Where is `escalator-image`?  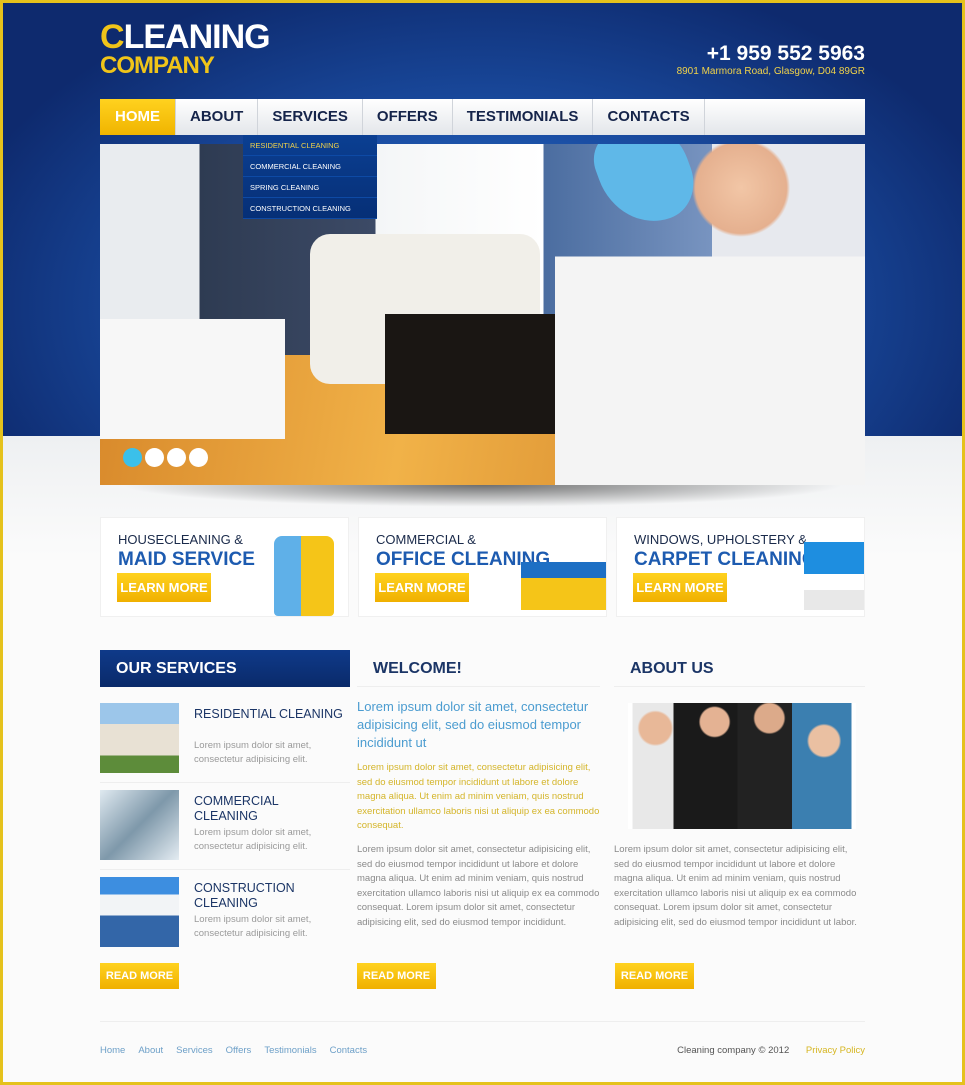
escalator-image is located at coordinates (139, 825).